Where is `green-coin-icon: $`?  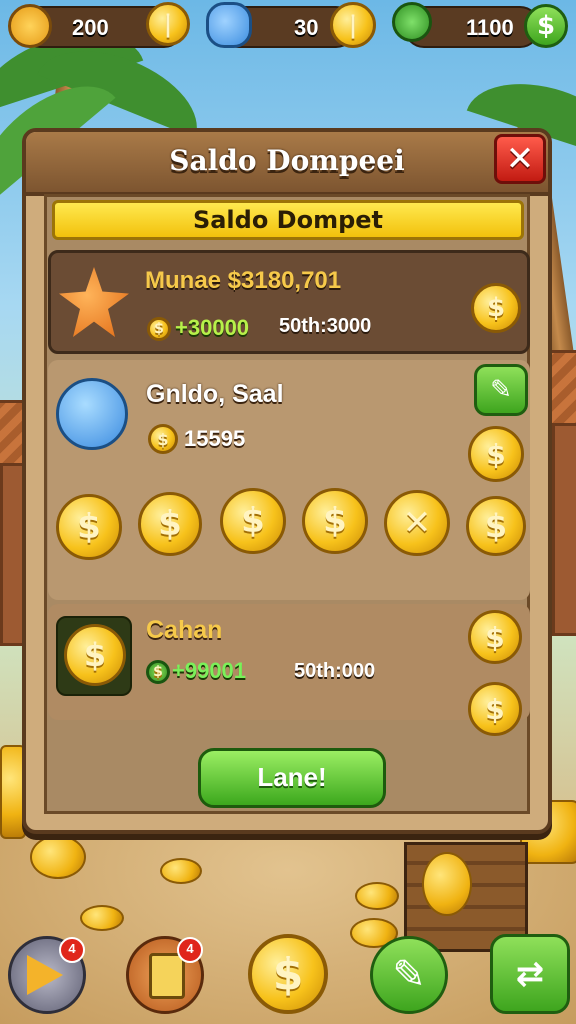 green-coin-icon: $ is located at coordinates (158, 672).